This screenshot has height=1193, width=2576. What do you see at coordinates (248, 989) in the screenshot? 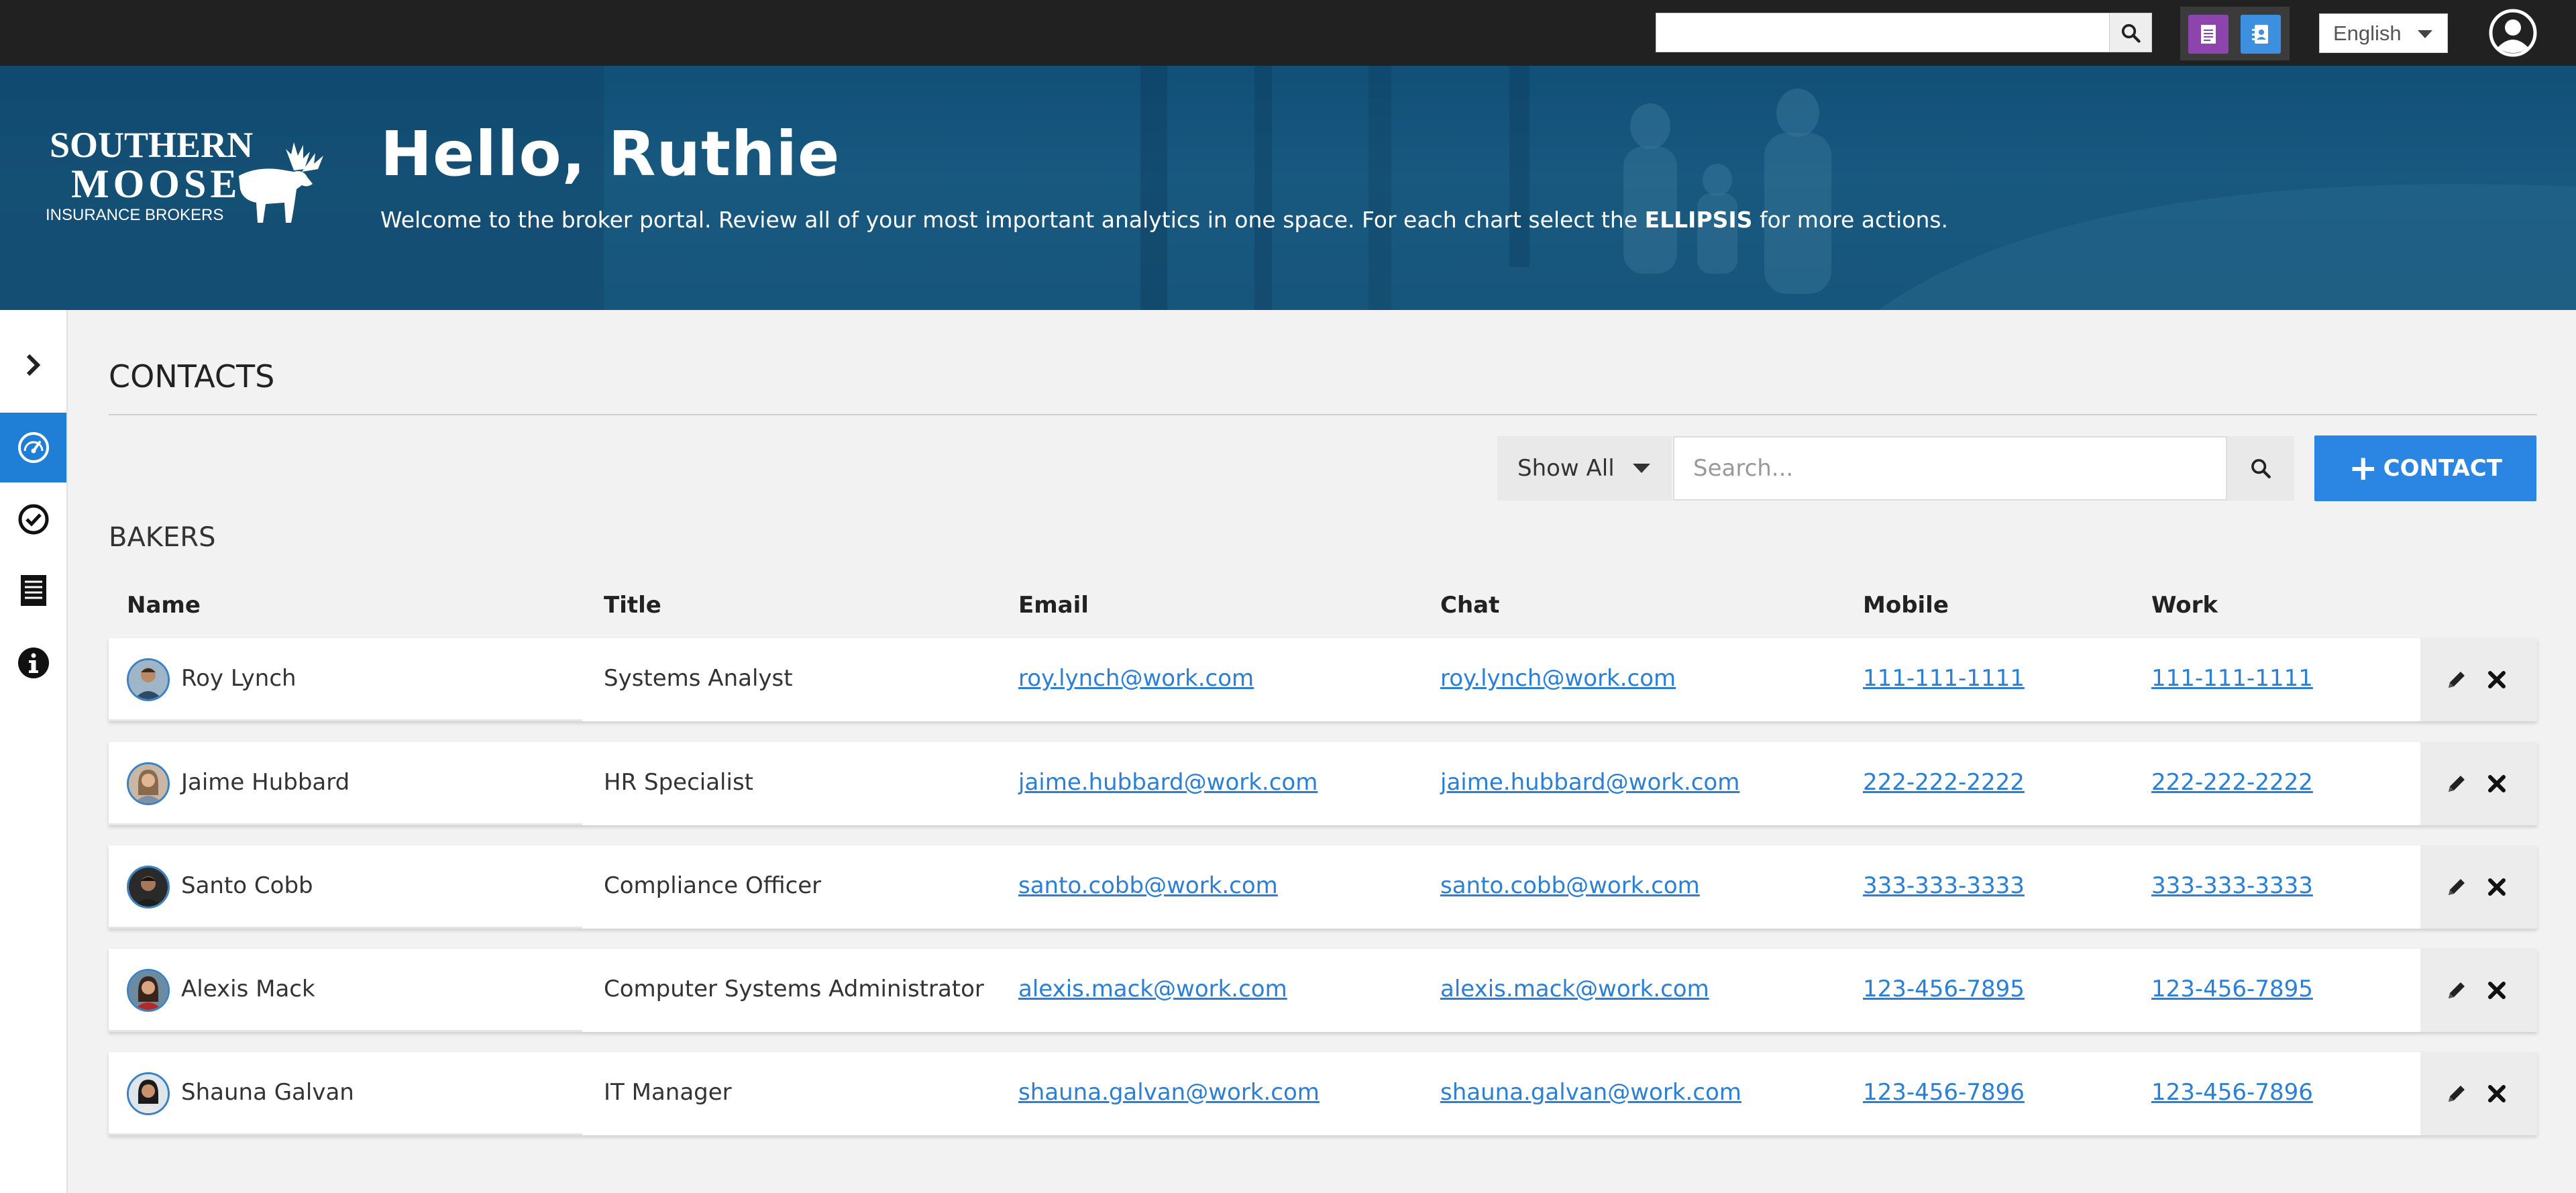
I see `contact-name: Alexis Mack` at bounding box center [248, 989].